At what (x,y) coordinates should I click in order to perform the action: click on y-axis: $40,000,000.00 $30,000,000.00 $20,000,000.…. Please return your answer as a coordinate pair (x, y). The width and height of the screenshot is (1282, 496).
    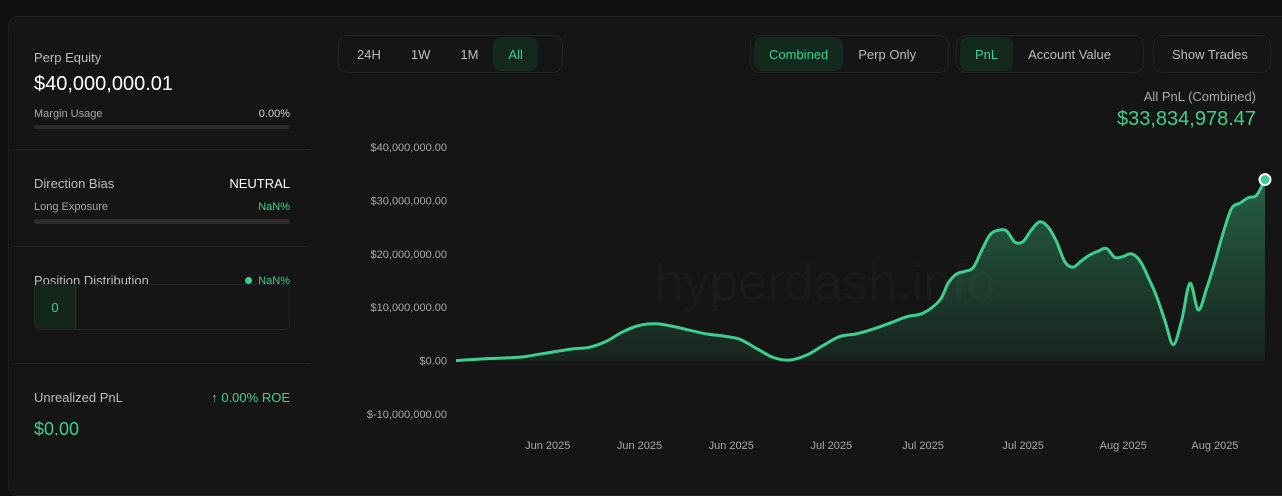
    Looking at the image, I should click on (407, 281).